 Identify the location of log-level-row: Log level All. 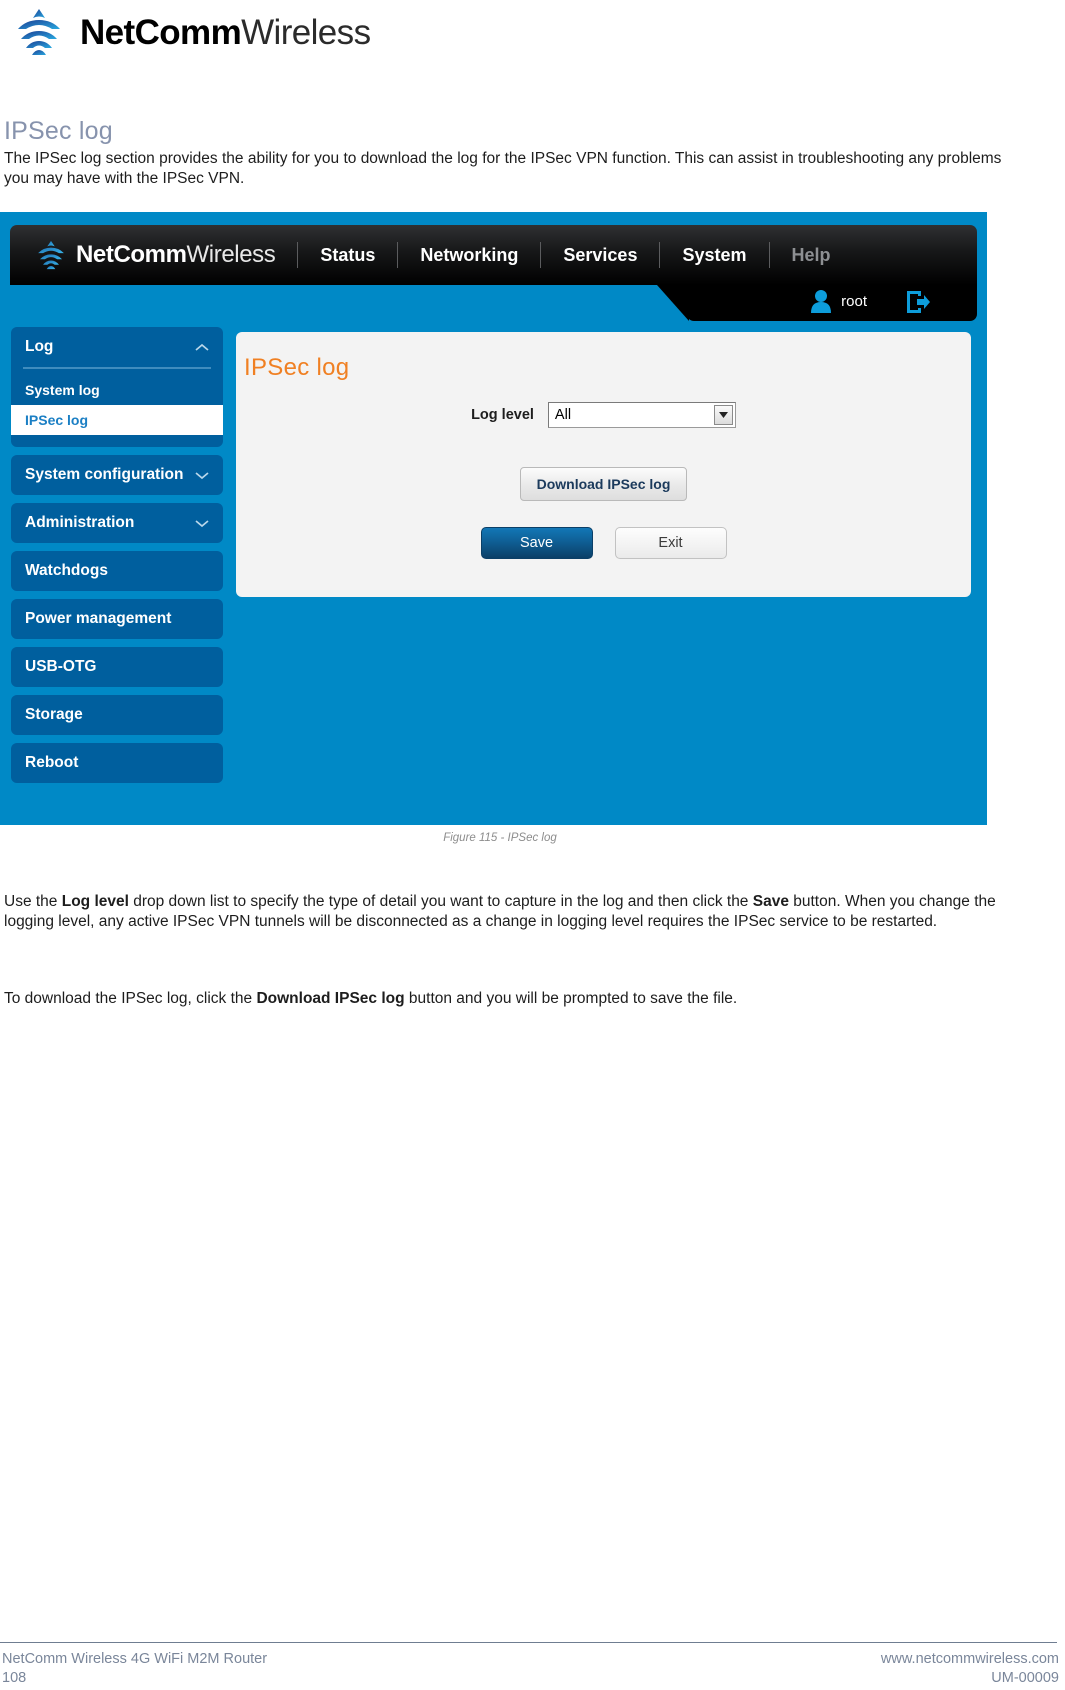
(603, 415).